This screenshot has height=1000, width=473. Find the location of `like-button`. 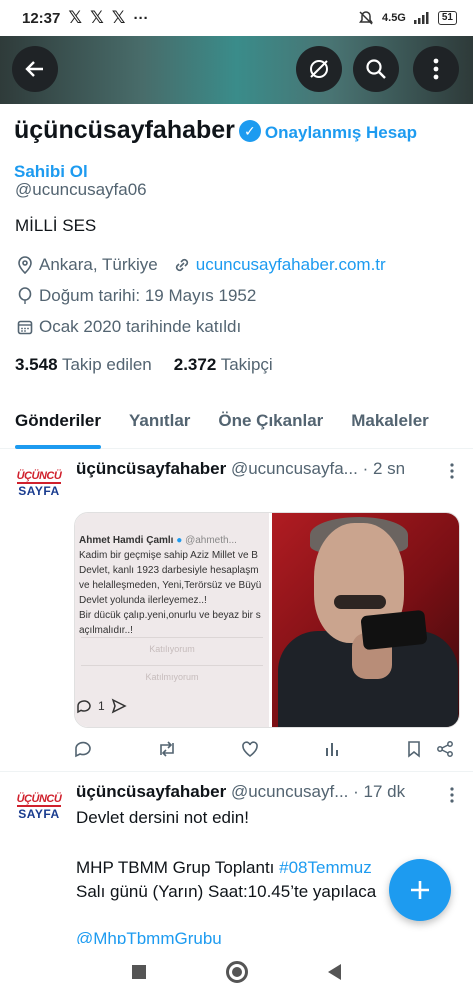

like-button is located at coordinates (250, 749).